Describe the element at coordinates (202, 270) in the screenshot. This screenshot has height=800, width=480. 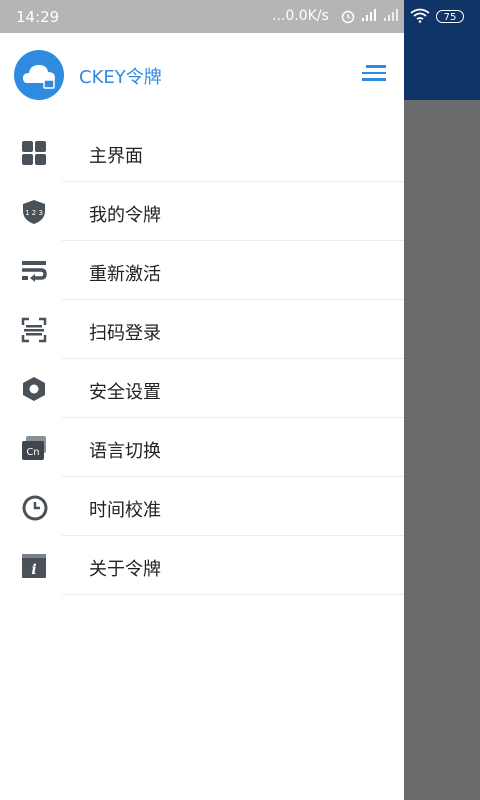
I see `menu-item-reactivate: 重新激活` at that location.